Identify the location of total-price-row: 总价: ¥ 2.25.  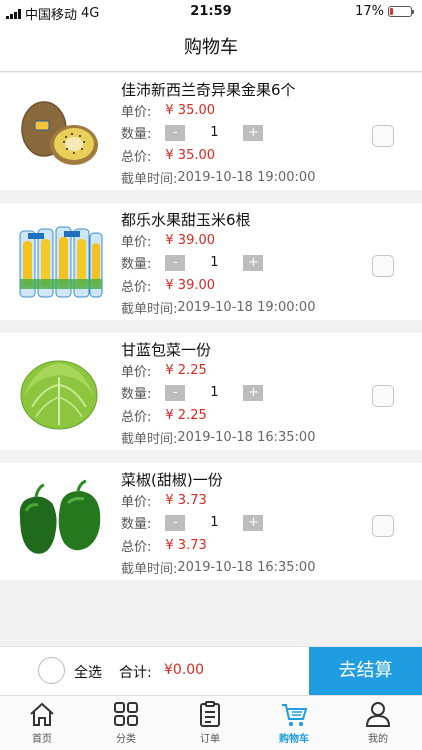
(164, 415).